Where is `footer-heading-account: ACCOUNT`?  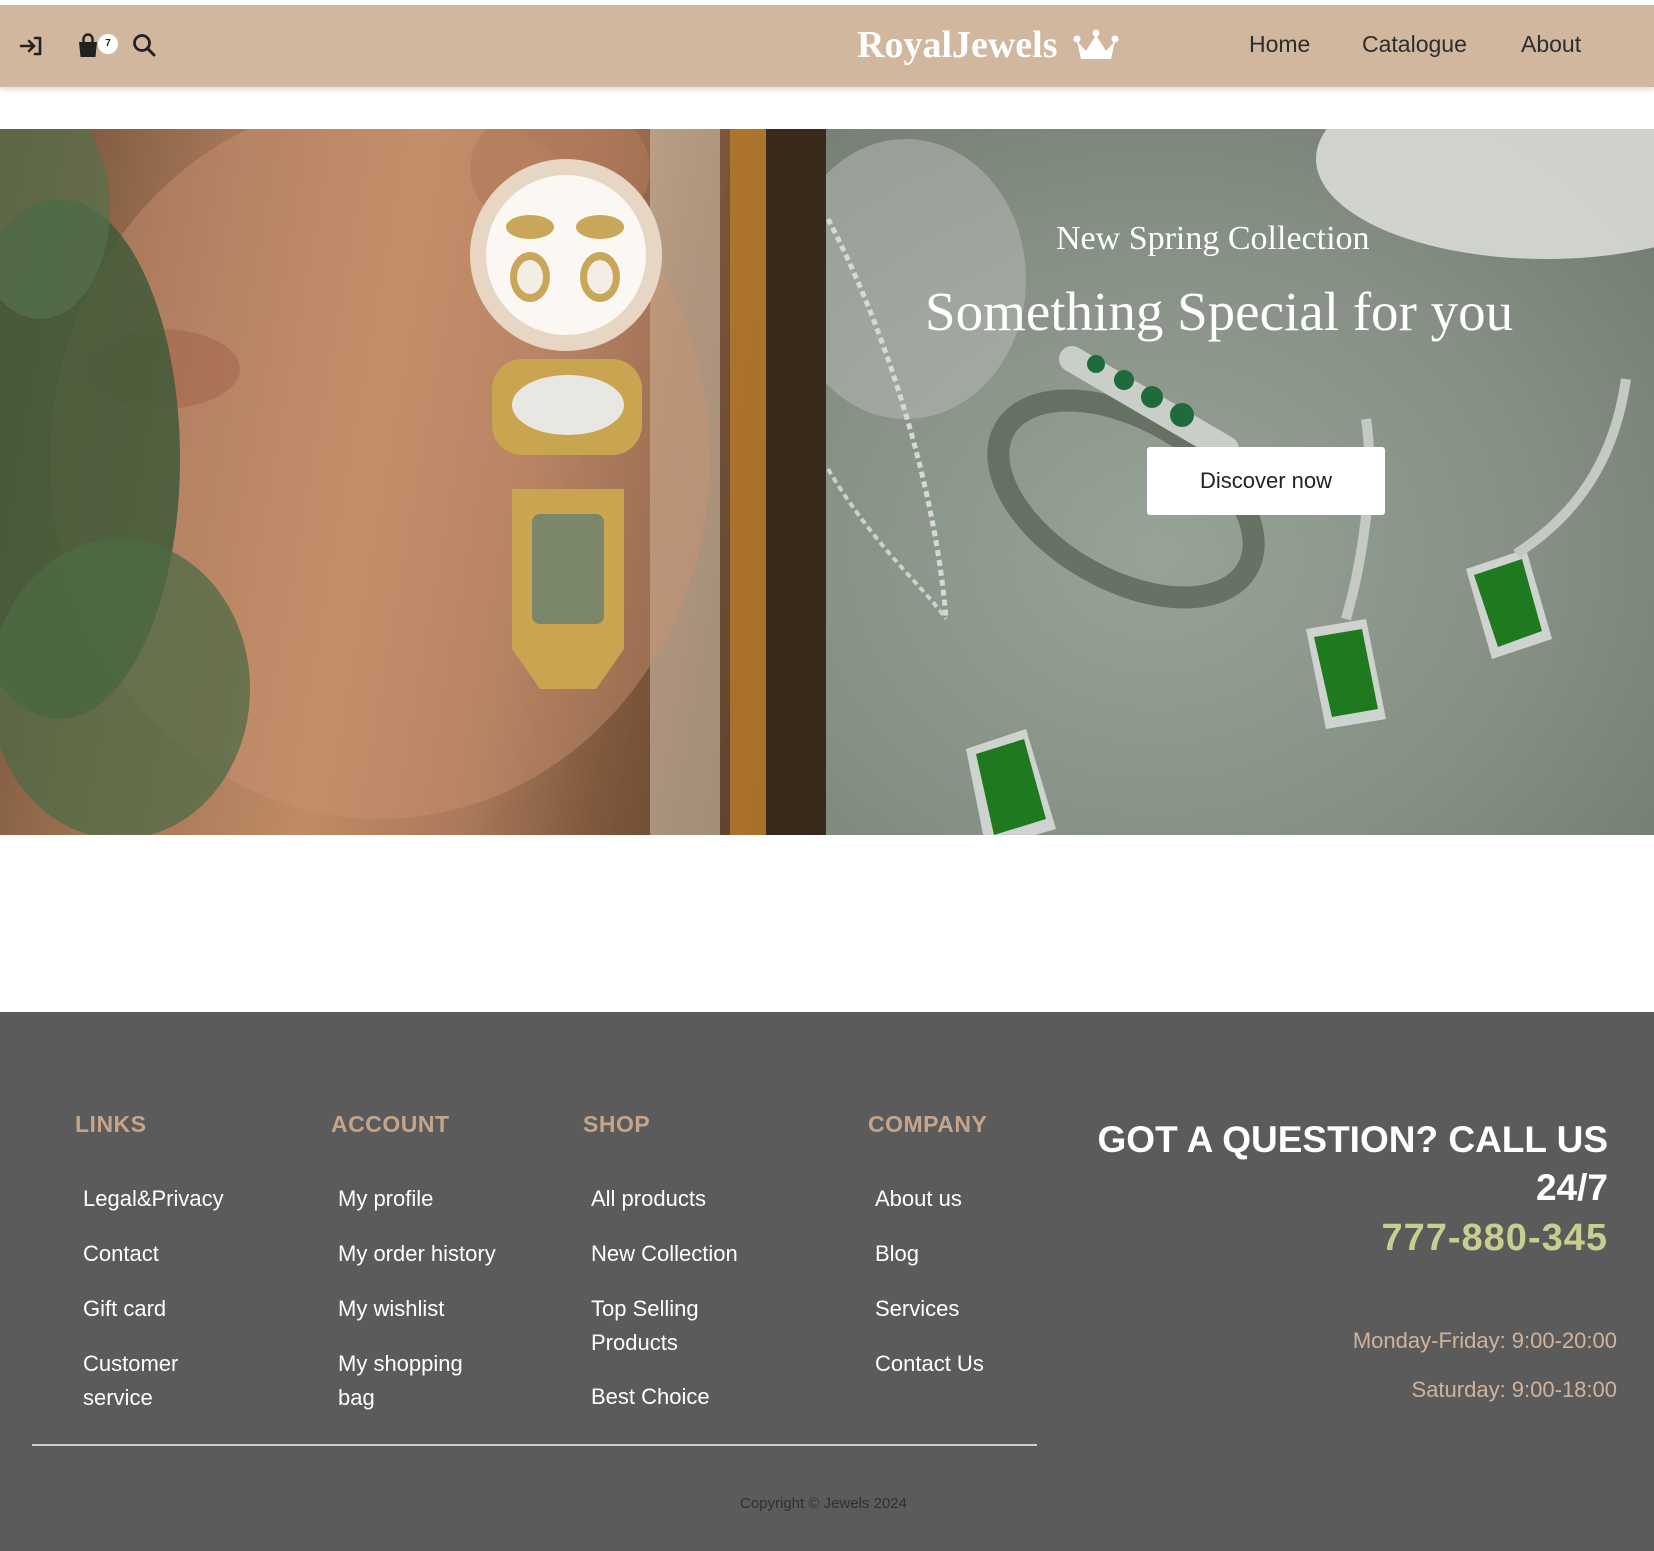
footer-heading-account: ACCOUNT is located at coordinates (390, 1124).